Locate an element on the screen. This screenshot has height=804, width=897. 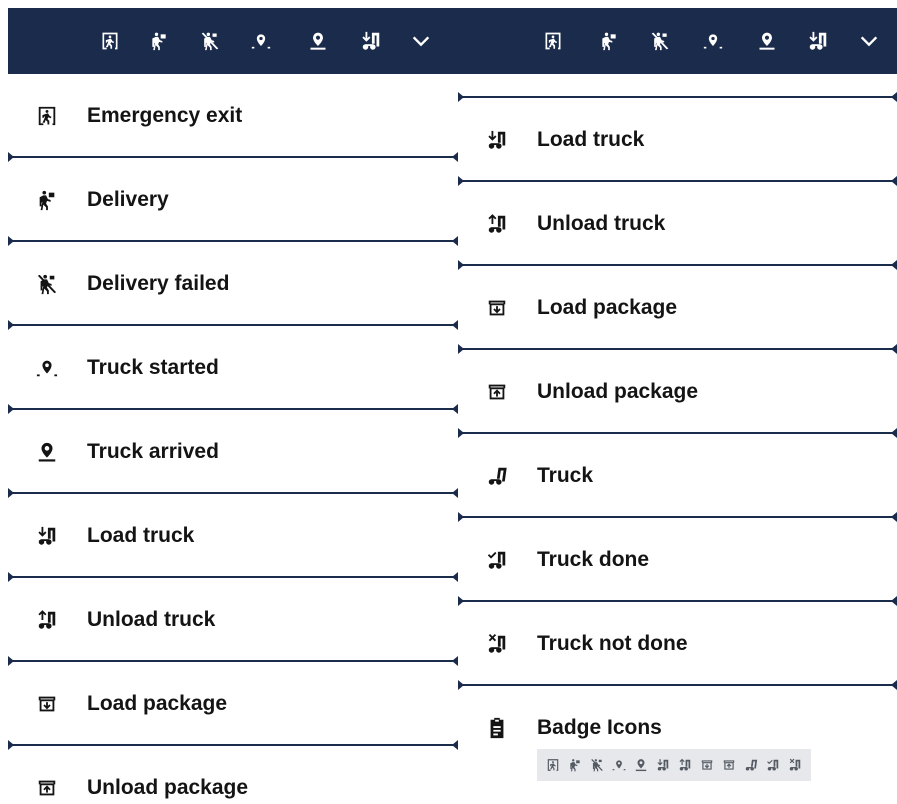
list-item-label: Delivery is located at coordinates (128, 199).